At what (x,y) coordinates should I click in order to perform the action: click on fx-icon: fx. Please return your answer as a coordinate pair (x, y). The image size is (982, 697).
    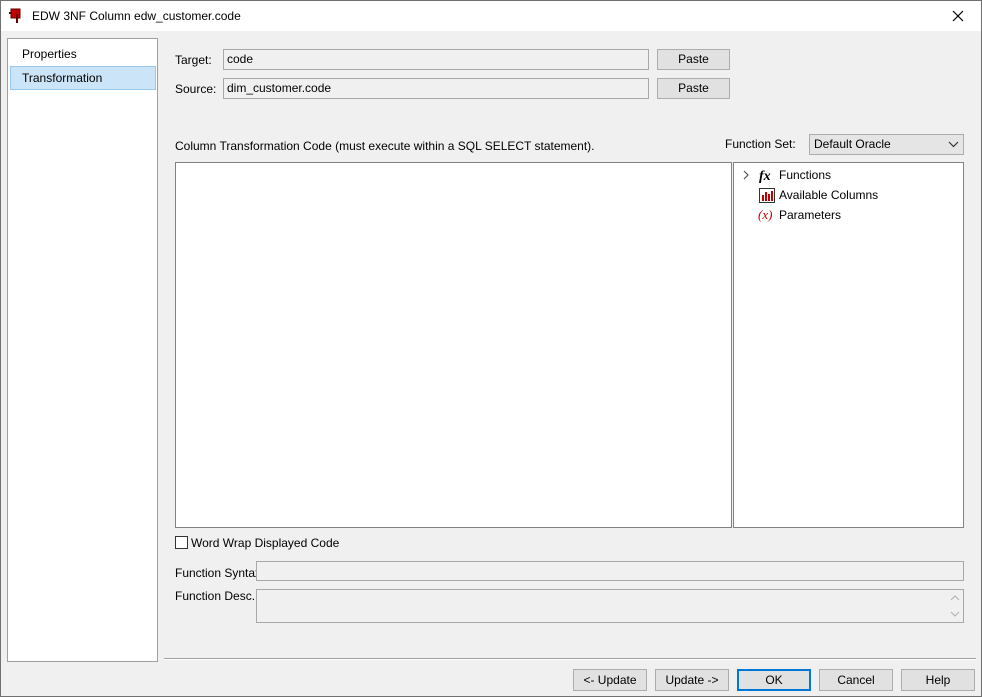
    Looking at the image, I should click on (767, 175).